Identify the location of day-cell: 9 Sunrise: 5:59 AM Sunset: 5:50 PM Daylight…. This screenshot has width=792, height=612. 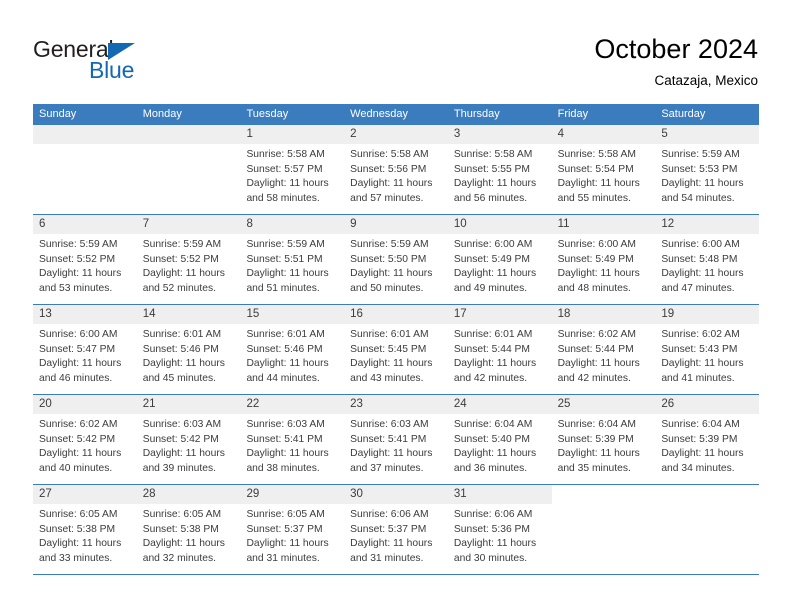
(396, 259).